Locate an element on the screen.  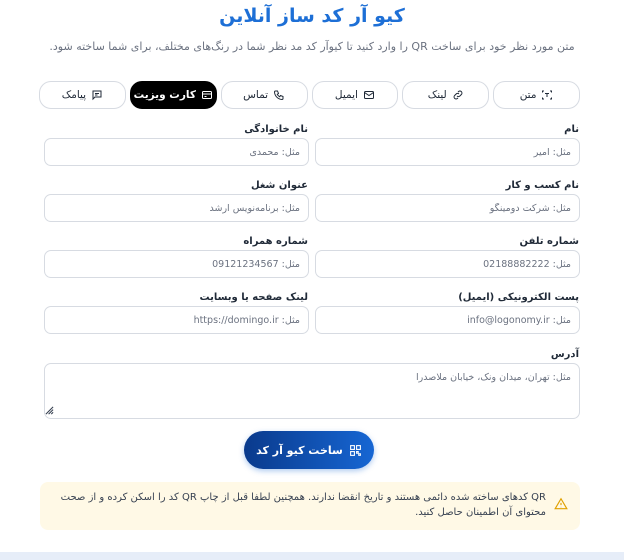
tab-link: لینک is located at coordinates (446, 95).